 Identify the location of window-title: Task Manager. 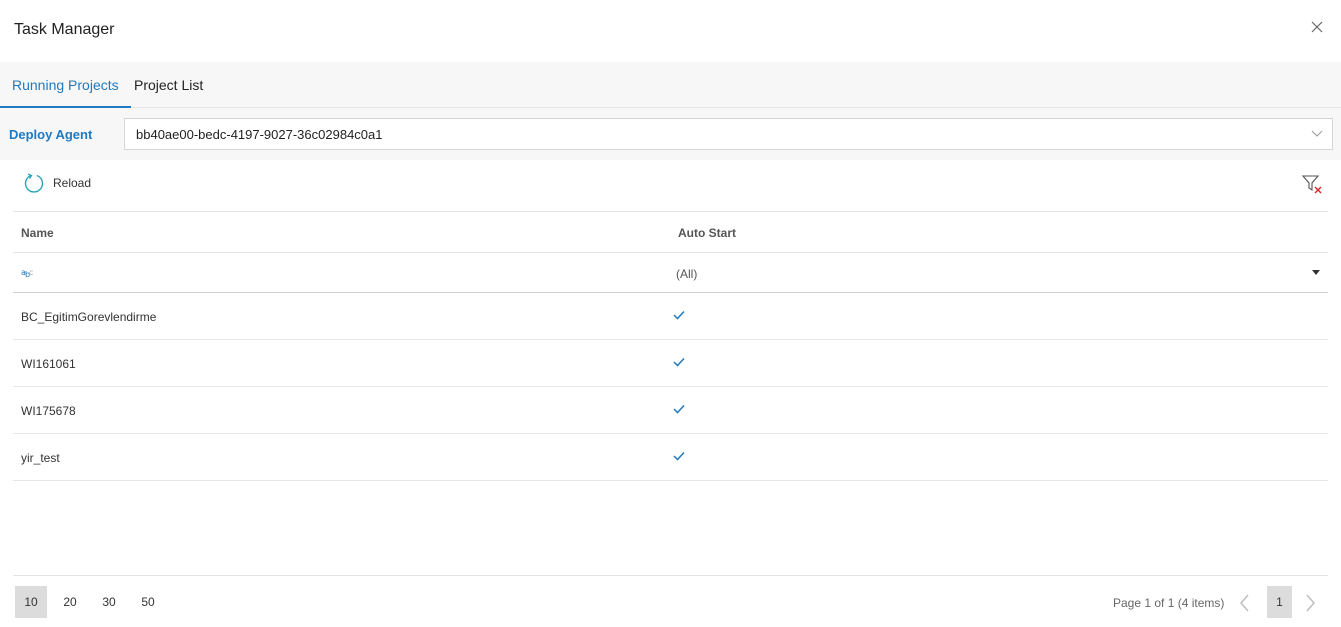
(64, 29).